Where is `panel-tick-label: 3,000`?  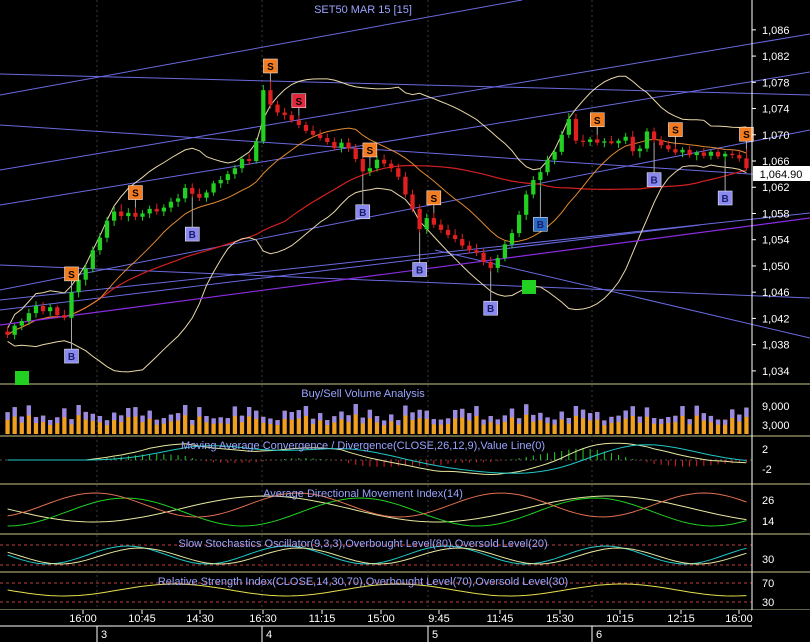 panel-tick-label: 3,000 is located at coordinates (776, 426).